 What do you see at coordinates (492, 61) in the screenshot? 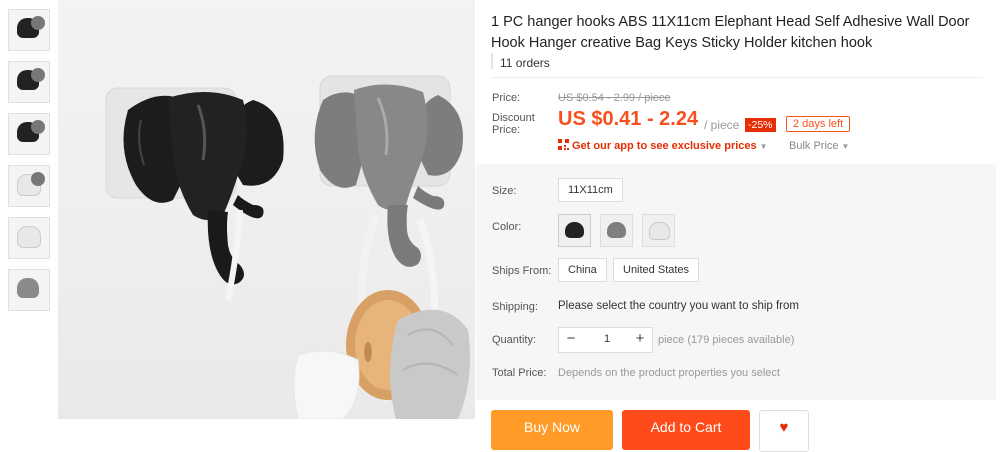
I see `orders-divider` at bounding box center [492, 61].